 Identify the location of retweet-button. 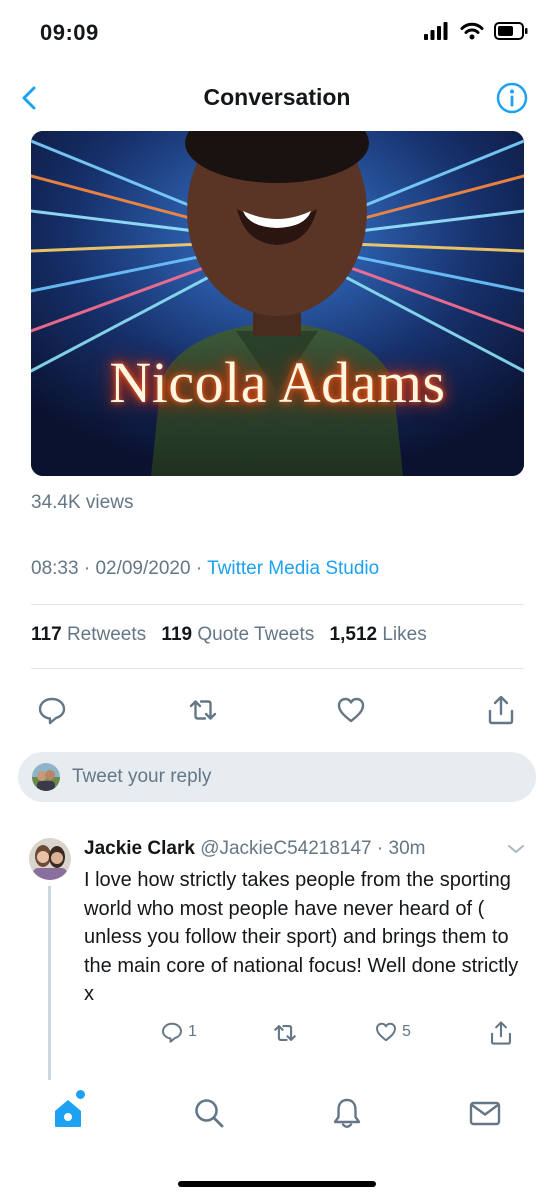
(203, 710).